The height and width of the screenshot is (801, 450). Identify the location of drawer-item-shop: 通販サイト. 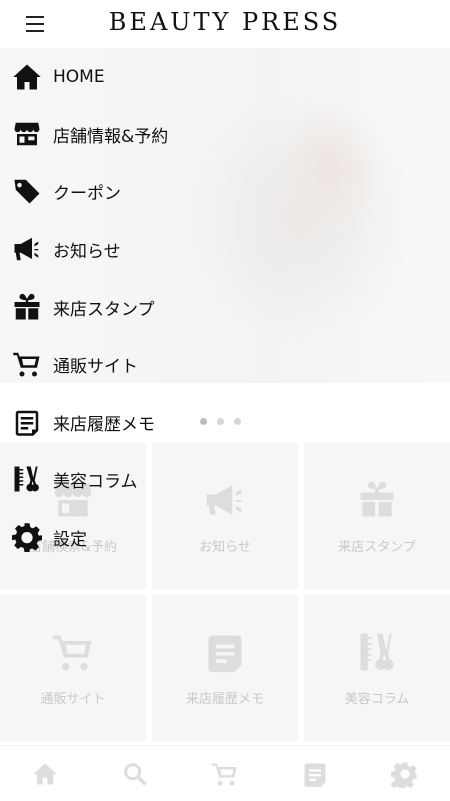
(130, 364).